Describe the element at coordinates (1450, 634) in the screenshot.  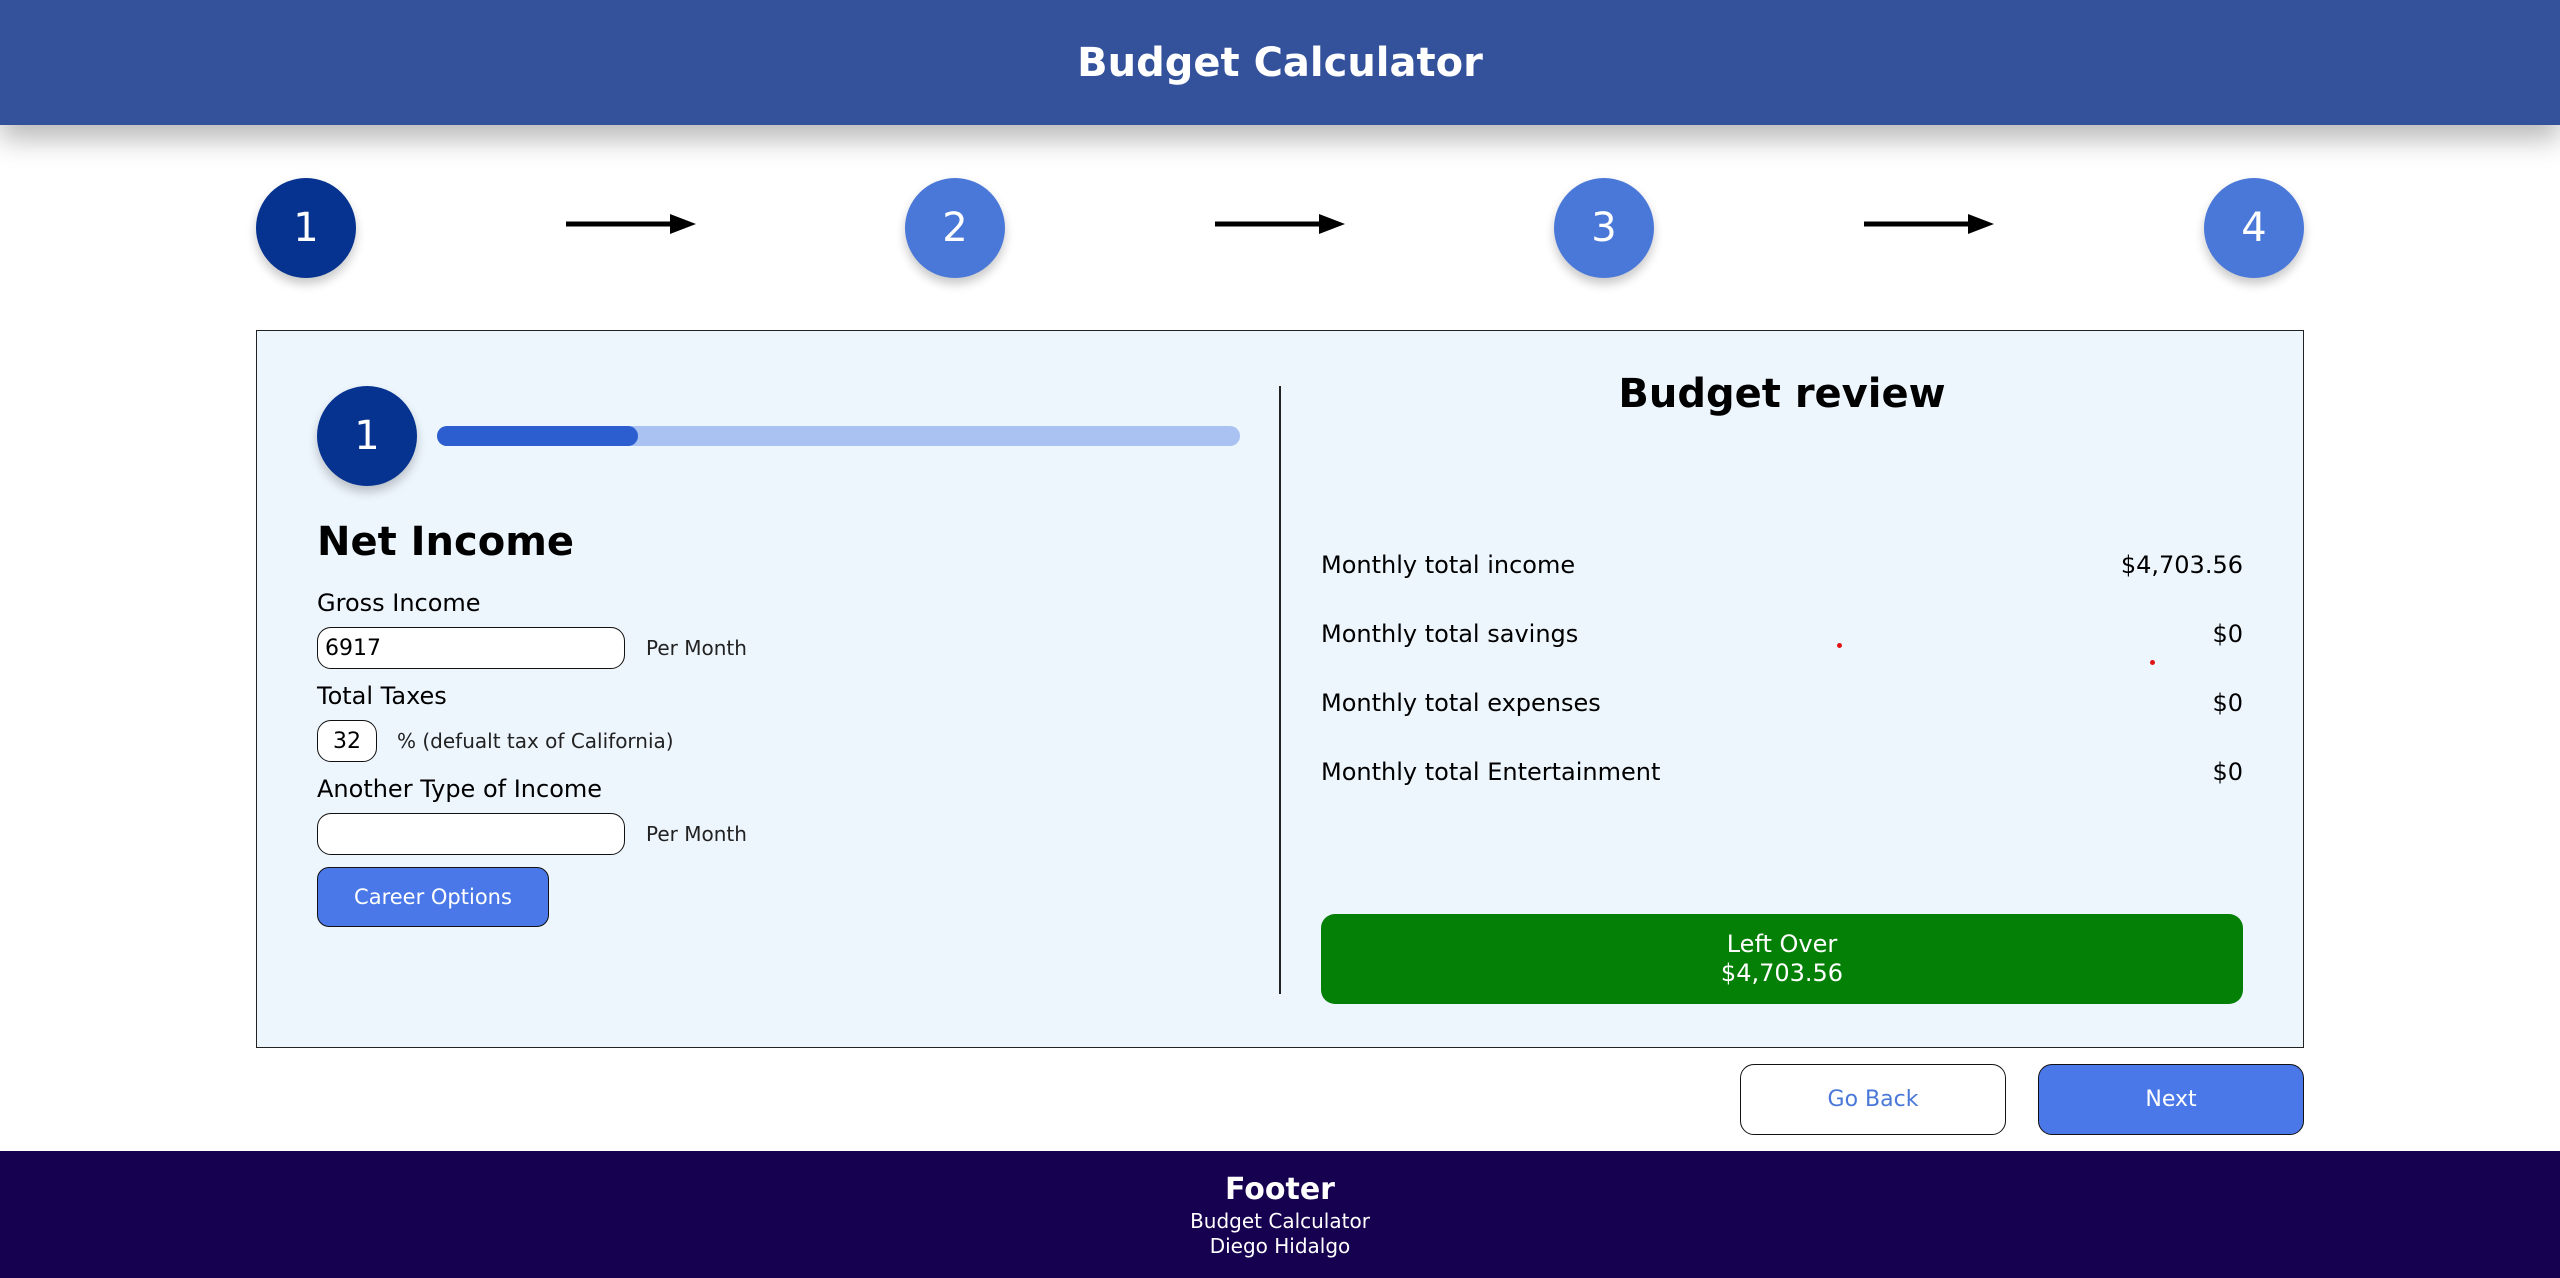
I see `summary-label: Monthly total savings` at that location.